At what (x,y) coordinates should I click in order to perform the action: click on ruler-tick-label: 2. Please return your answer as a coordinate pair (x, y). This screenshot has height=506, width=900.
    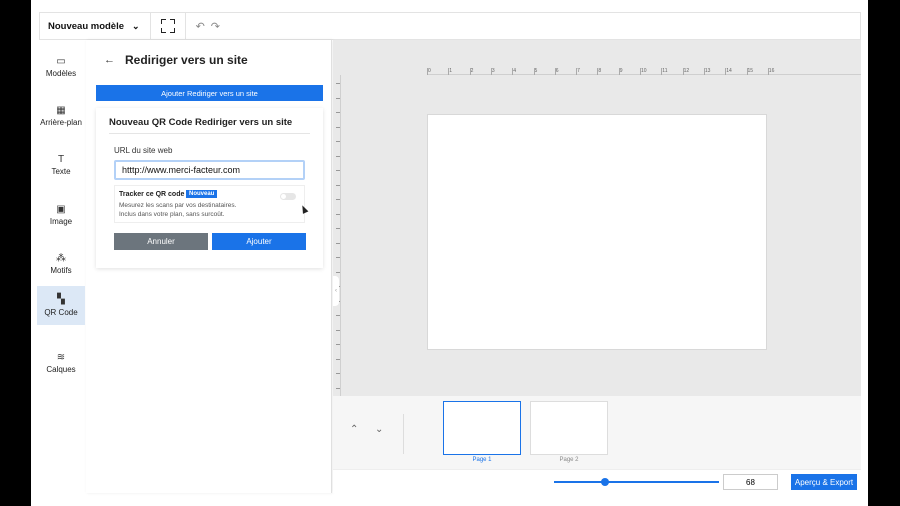
    Looking at the image, I should click on (471, 71).